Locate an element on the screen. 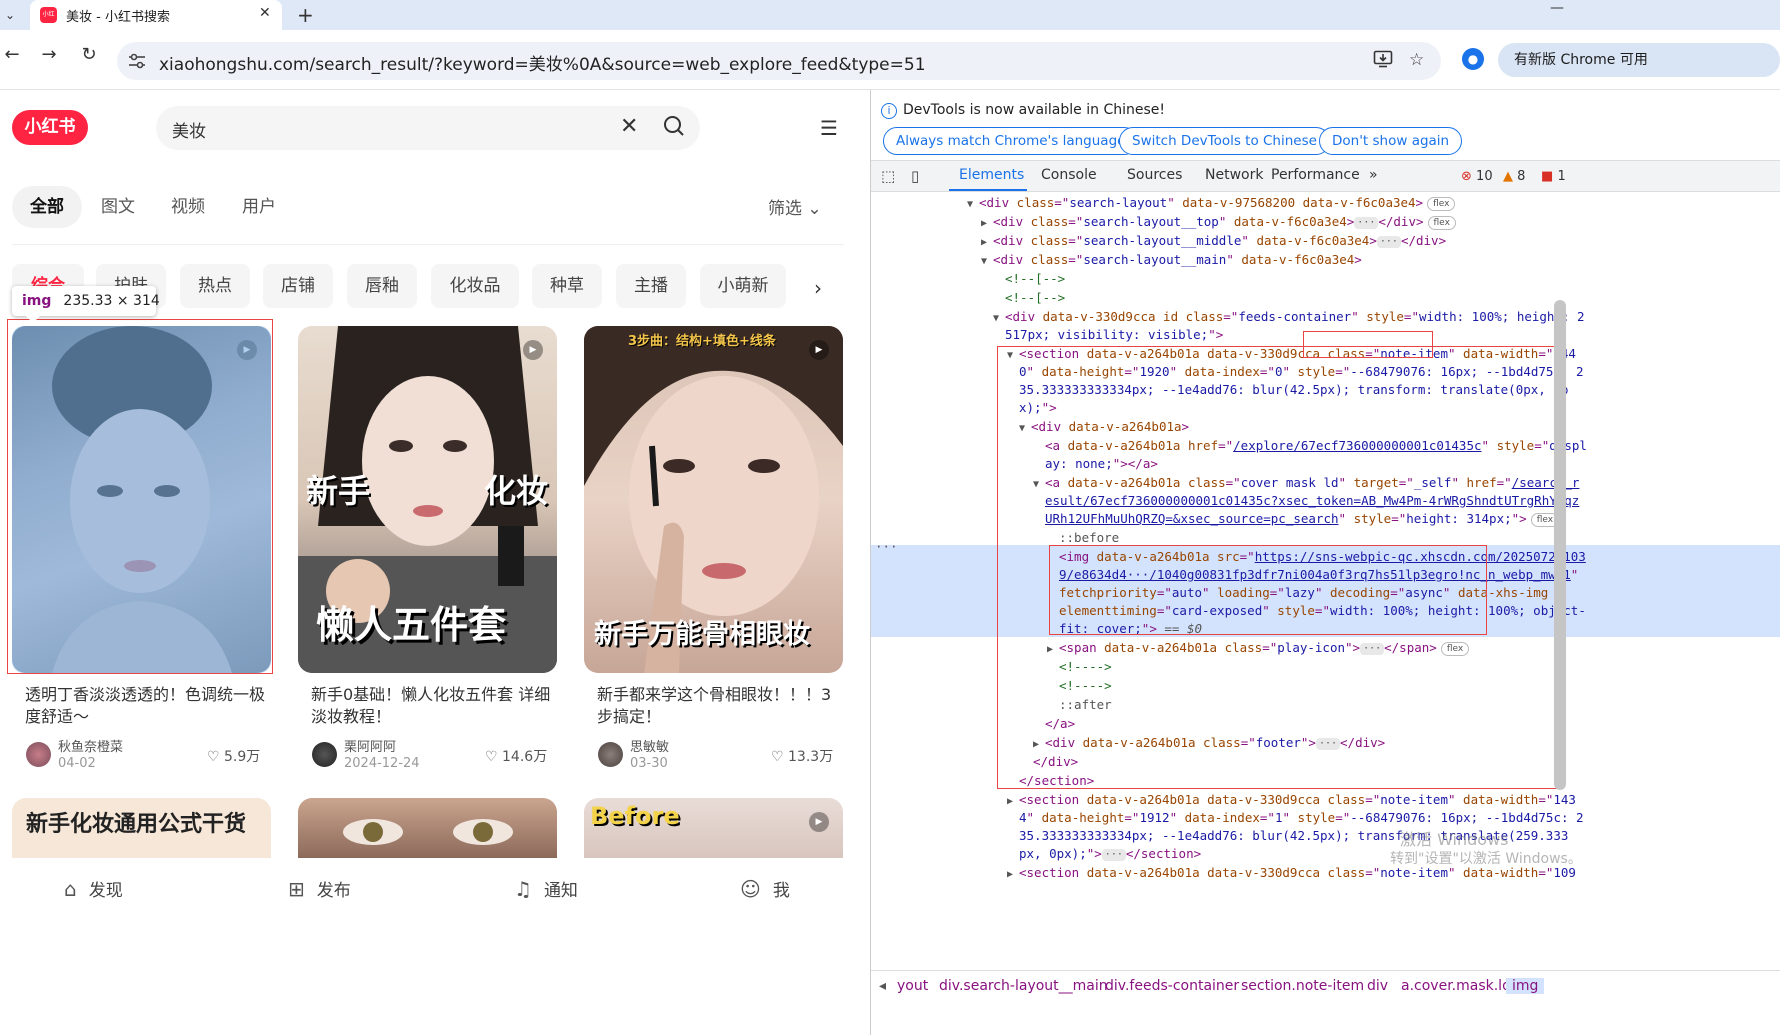  chevron-down-icon: ⌄ is located at coordinates (814, 209).